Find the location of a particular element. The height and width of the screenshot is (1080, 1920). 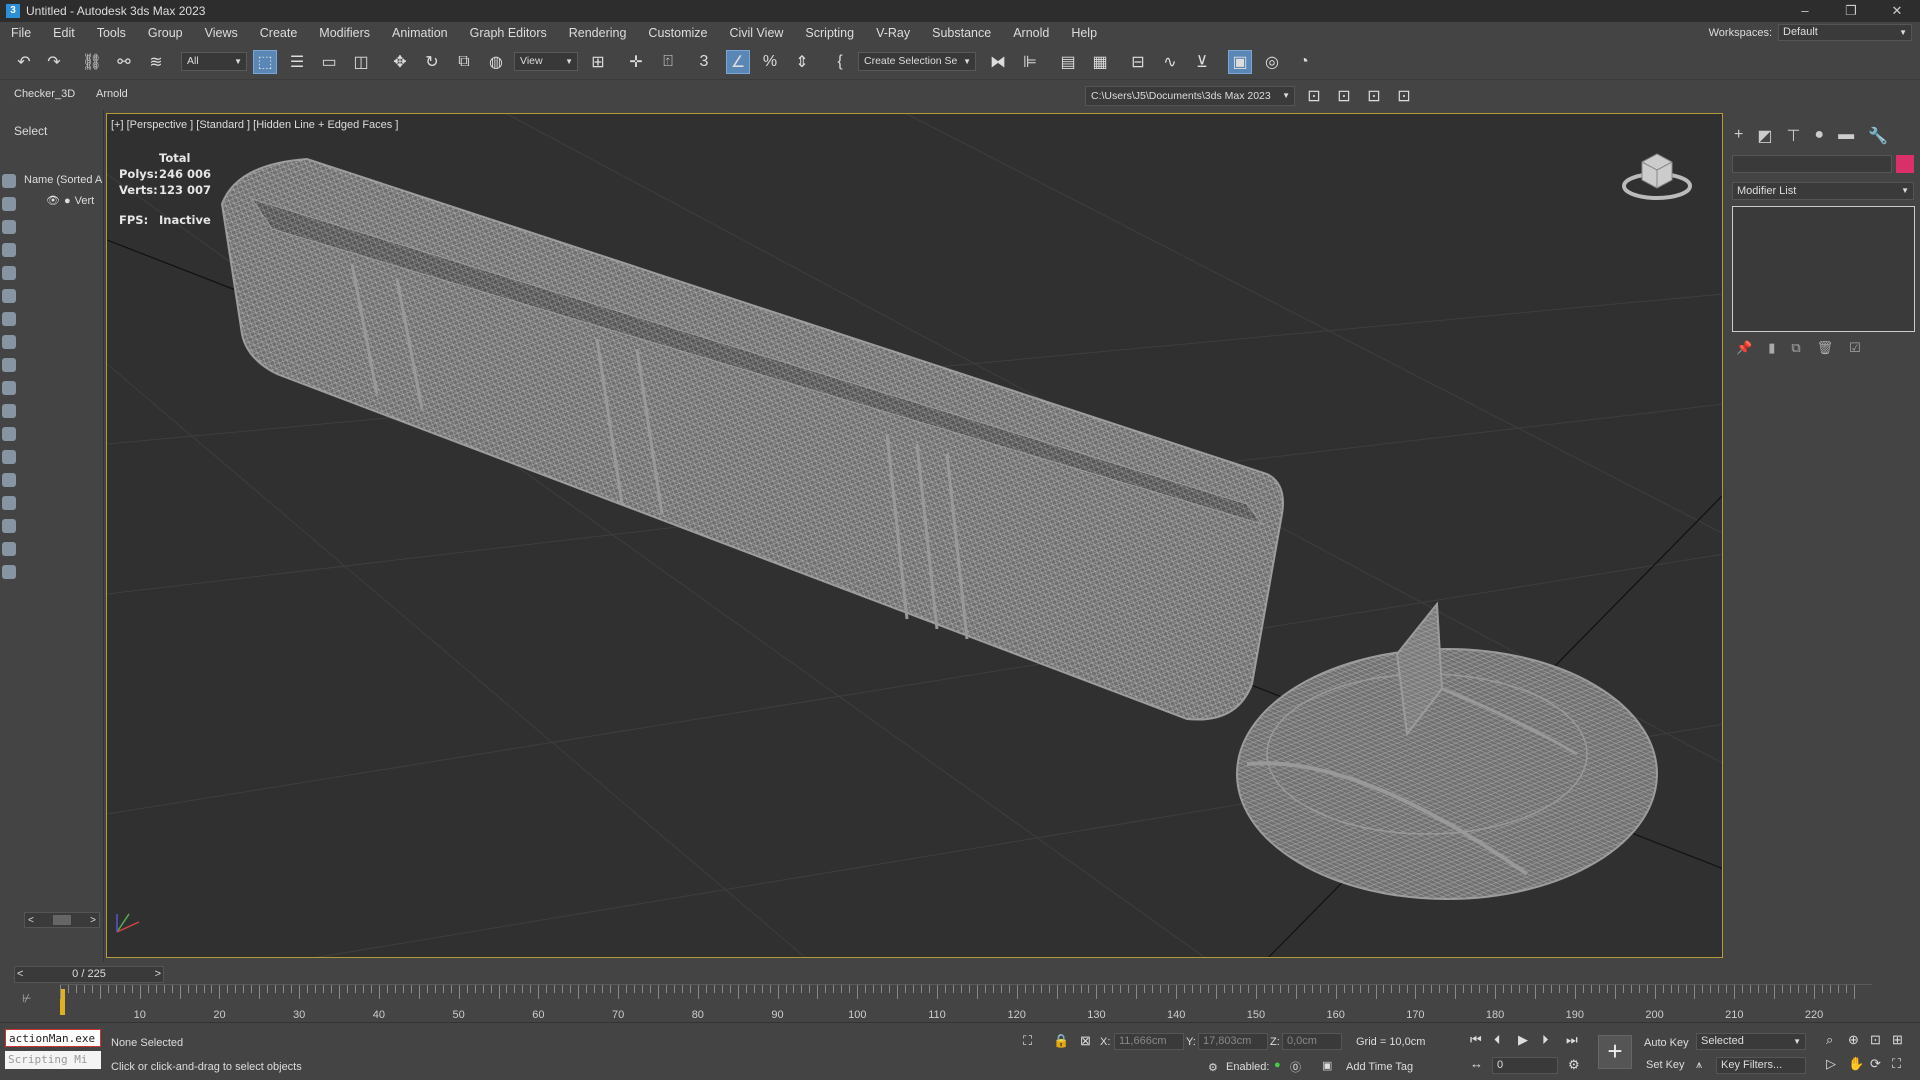

menu-edit: Edit is located at coordinates (64, 33).